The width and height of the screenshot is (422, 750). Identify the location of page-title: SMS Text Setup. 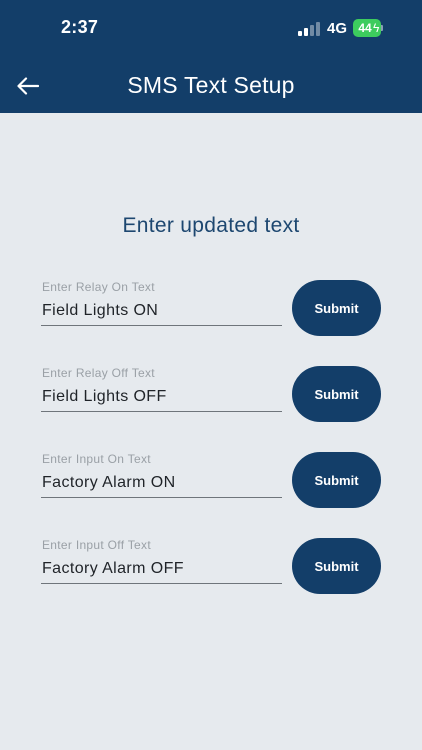
(211, 85).